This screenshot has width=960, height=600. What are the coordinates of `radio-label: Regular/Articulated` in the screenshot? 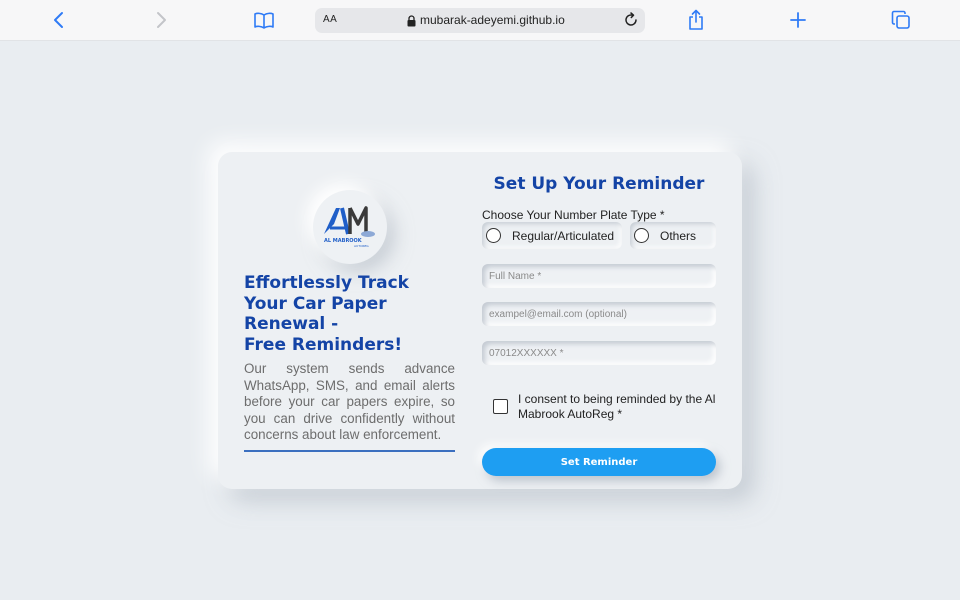 It's located at (563, 235).